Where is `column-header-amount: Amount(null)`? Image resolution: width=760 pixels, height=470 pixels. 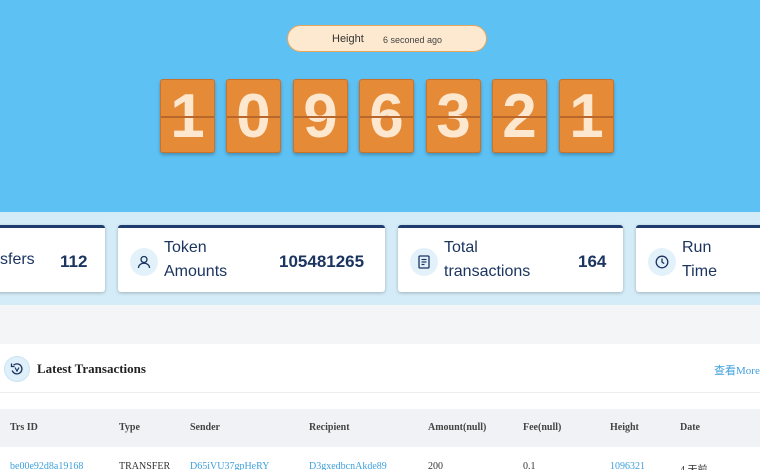
column-header-amount: Amount(null) is located at coordinates (457, 427).